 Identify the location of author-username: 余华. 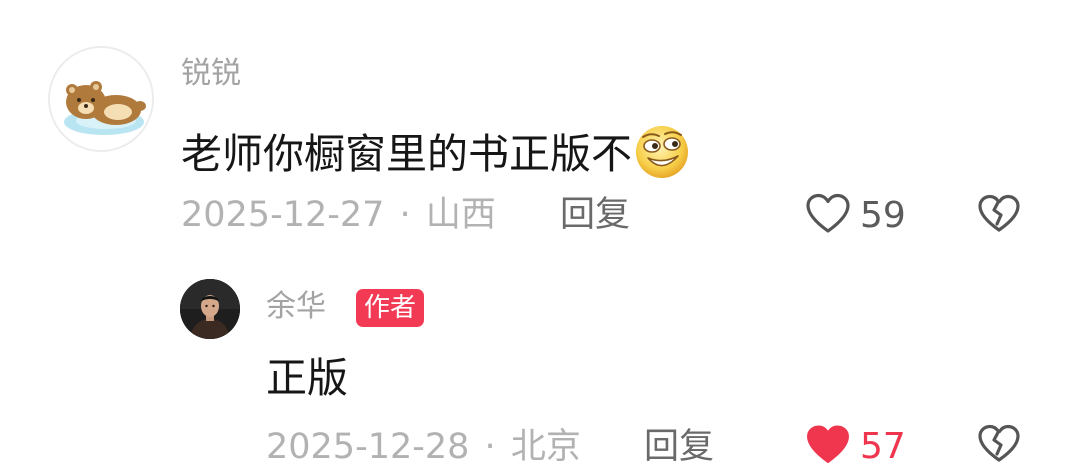
(296, 307).